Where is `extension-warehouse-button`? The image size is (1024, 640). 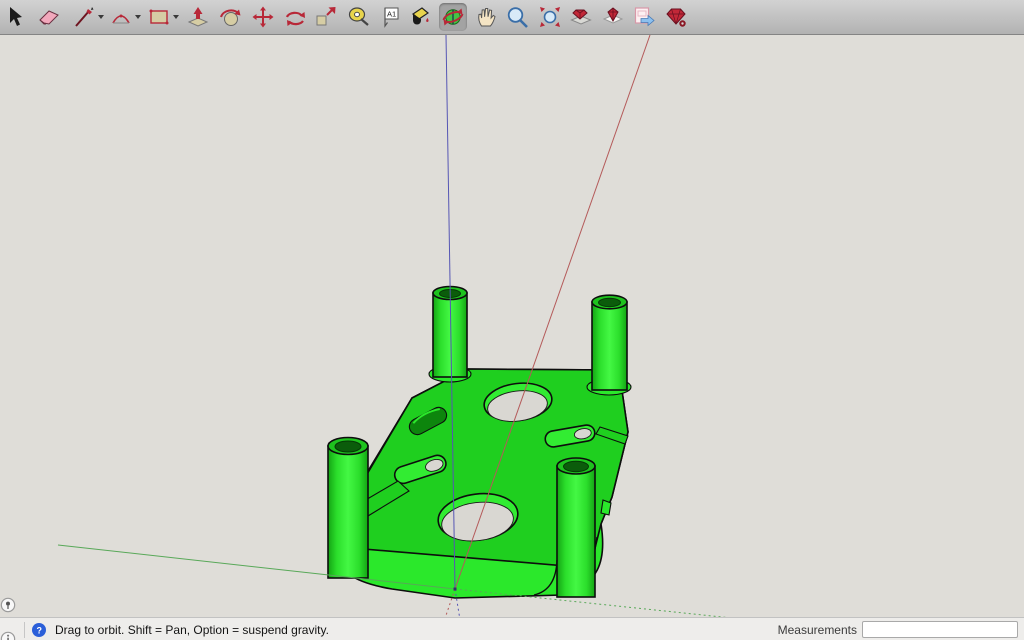 extension-warehouse-button is located at coordinates (676, 17).